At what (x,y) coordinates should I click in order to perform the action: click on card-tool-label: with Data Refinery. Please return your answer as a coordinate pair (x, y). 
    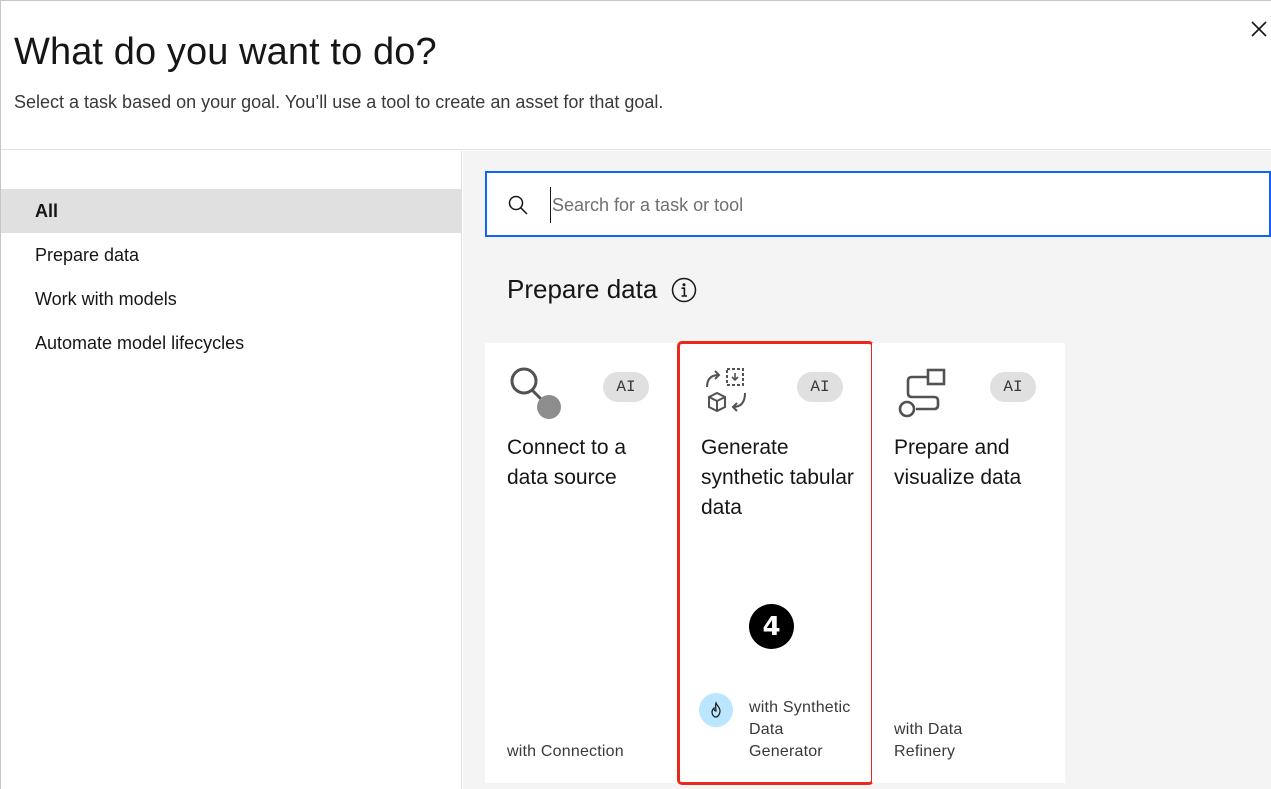
    Looking at the image, I should click on (928, 740).